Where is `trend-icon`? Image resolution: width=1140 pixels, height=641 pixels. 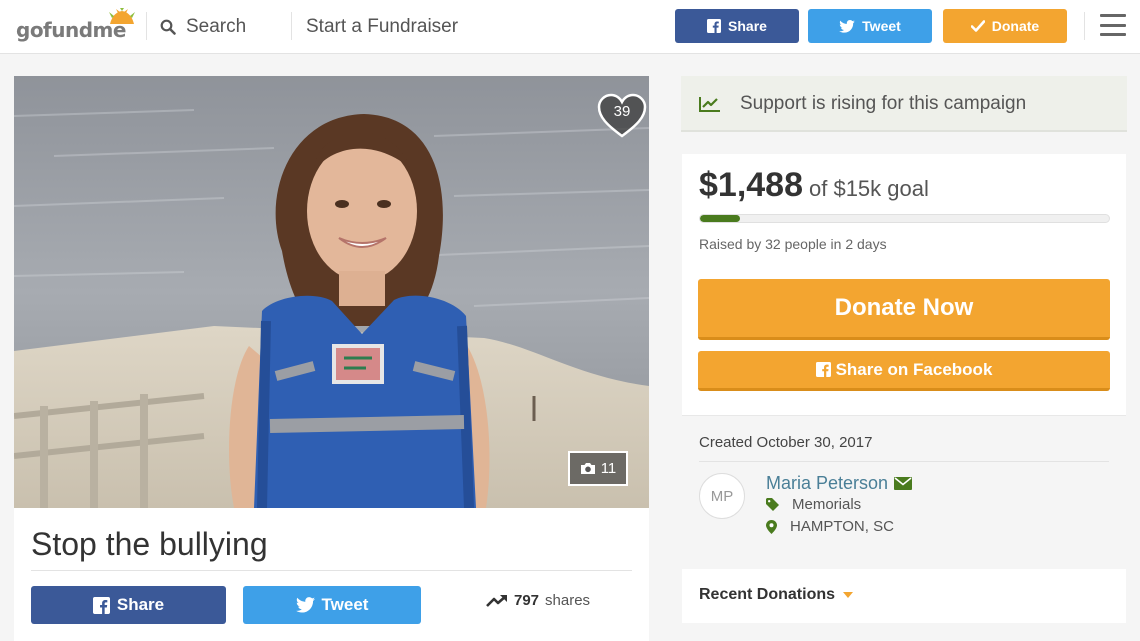 trend-icon is located at coordinates (496, 600).